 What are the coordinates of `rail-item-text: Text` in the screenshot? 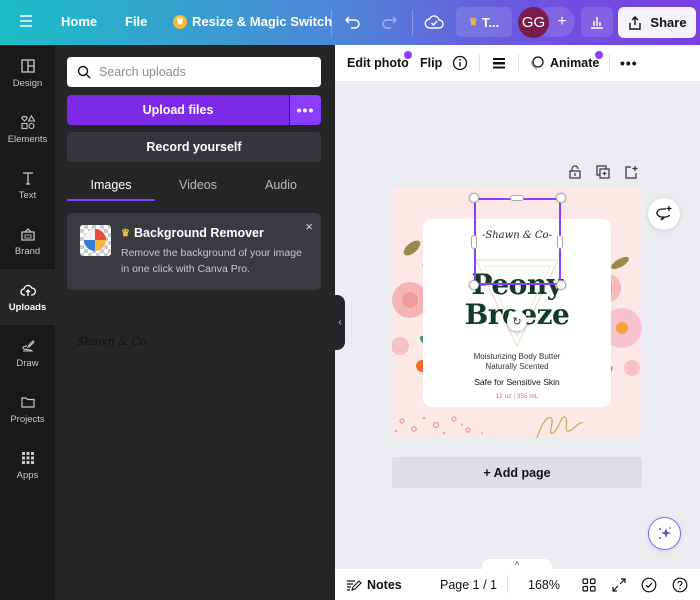 It's located at (27, 185).